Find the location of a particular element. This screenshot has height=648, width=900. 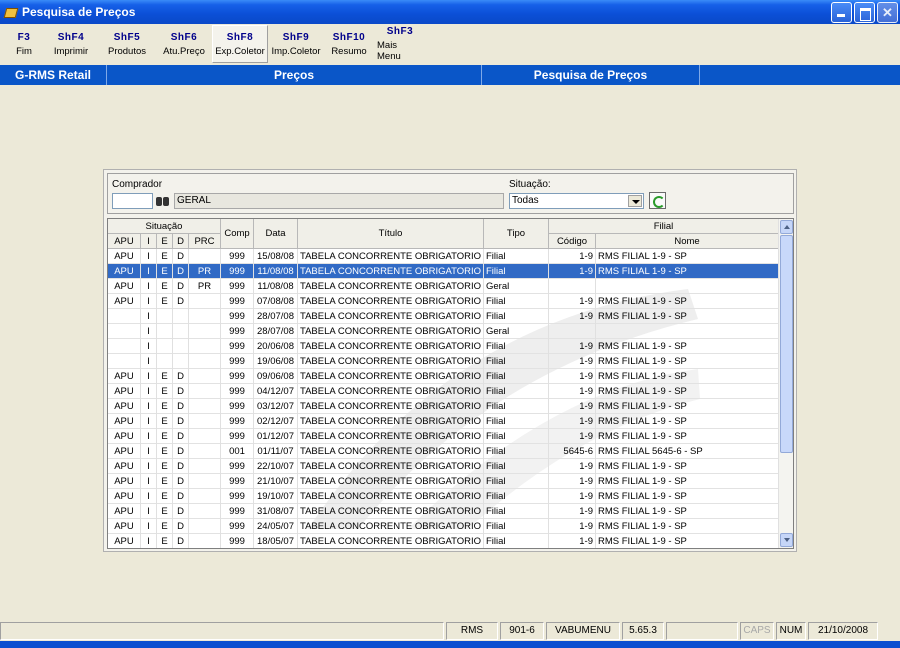

key-label: F3 is located at coordinates (24, 37).